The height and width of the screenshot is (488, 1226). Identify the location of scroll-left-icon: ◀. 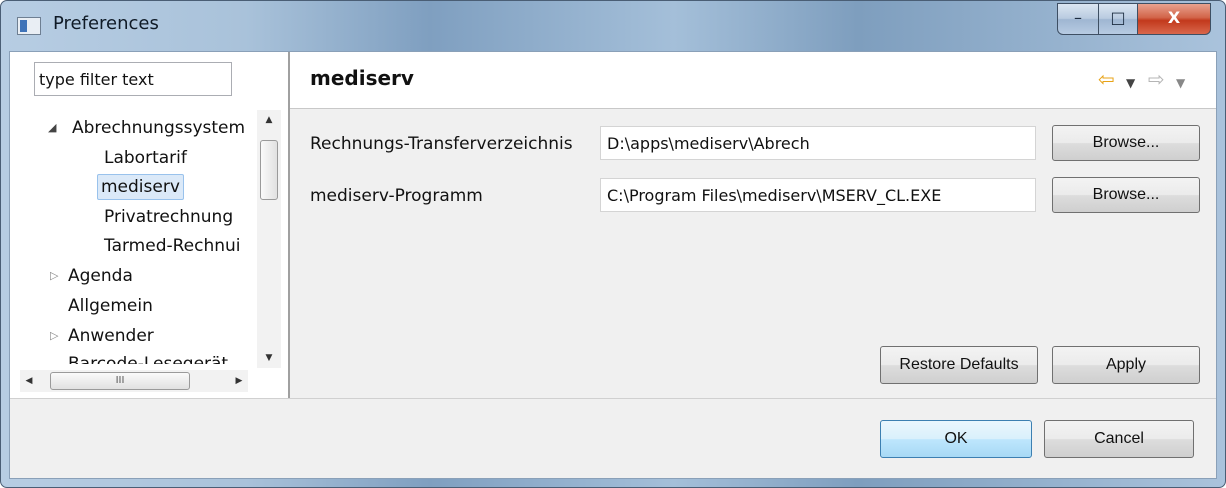
(29, 381).